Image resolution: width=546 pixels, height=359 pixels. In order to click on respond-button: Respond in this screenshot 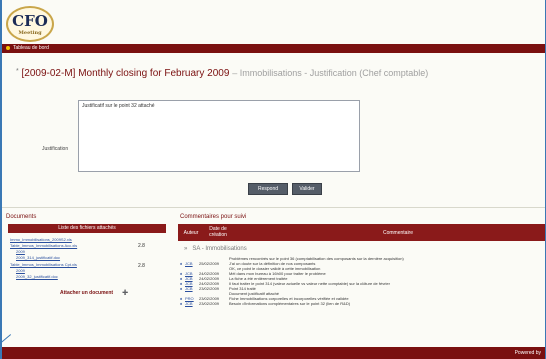, I will do `click(268, 189)`.